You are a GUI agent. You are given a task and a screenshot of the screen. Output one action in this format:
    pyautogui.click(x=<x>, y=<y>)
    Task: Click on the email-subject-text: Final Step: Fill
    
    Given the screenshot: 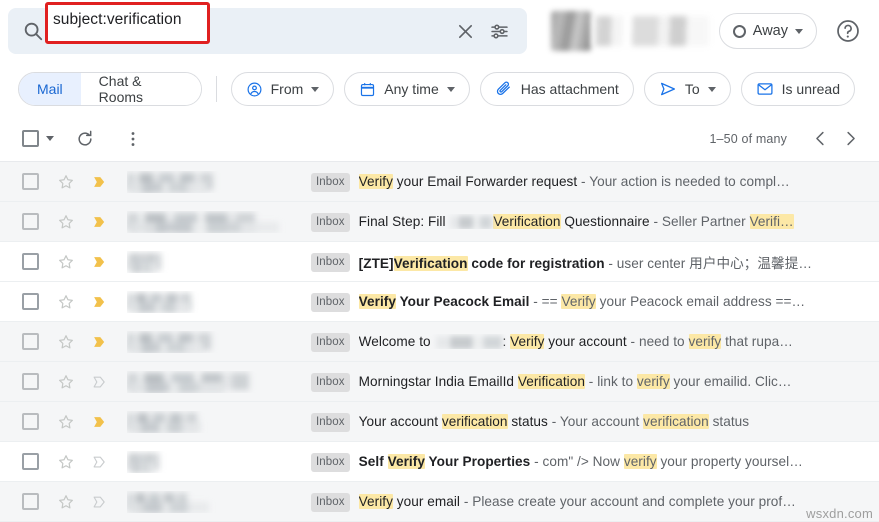 What is the action you would take?
    pyautogui.click(x=404, y=221)
    